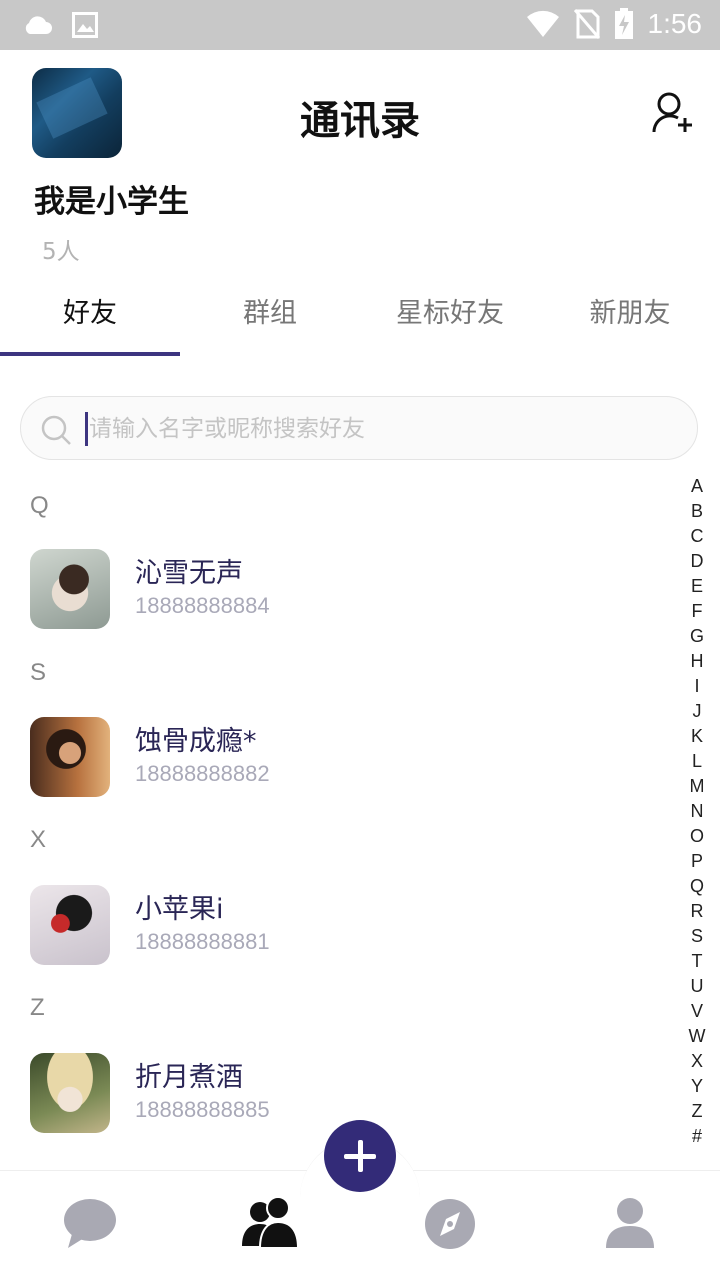 The image size is (720, 1280). Describe the element at coordinates (697, 1061) in the screenshot. I see `index-letter: X` at that location.